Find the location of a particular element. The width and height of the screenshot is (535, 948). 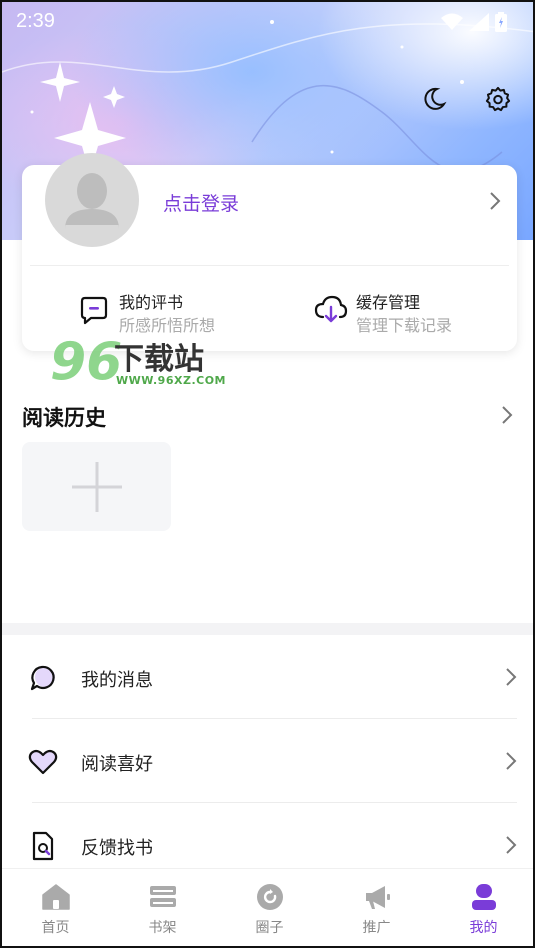

bottom-tab-bar: 首页 书架 圈子 推广 我的 is located at coordinates (267, 907).